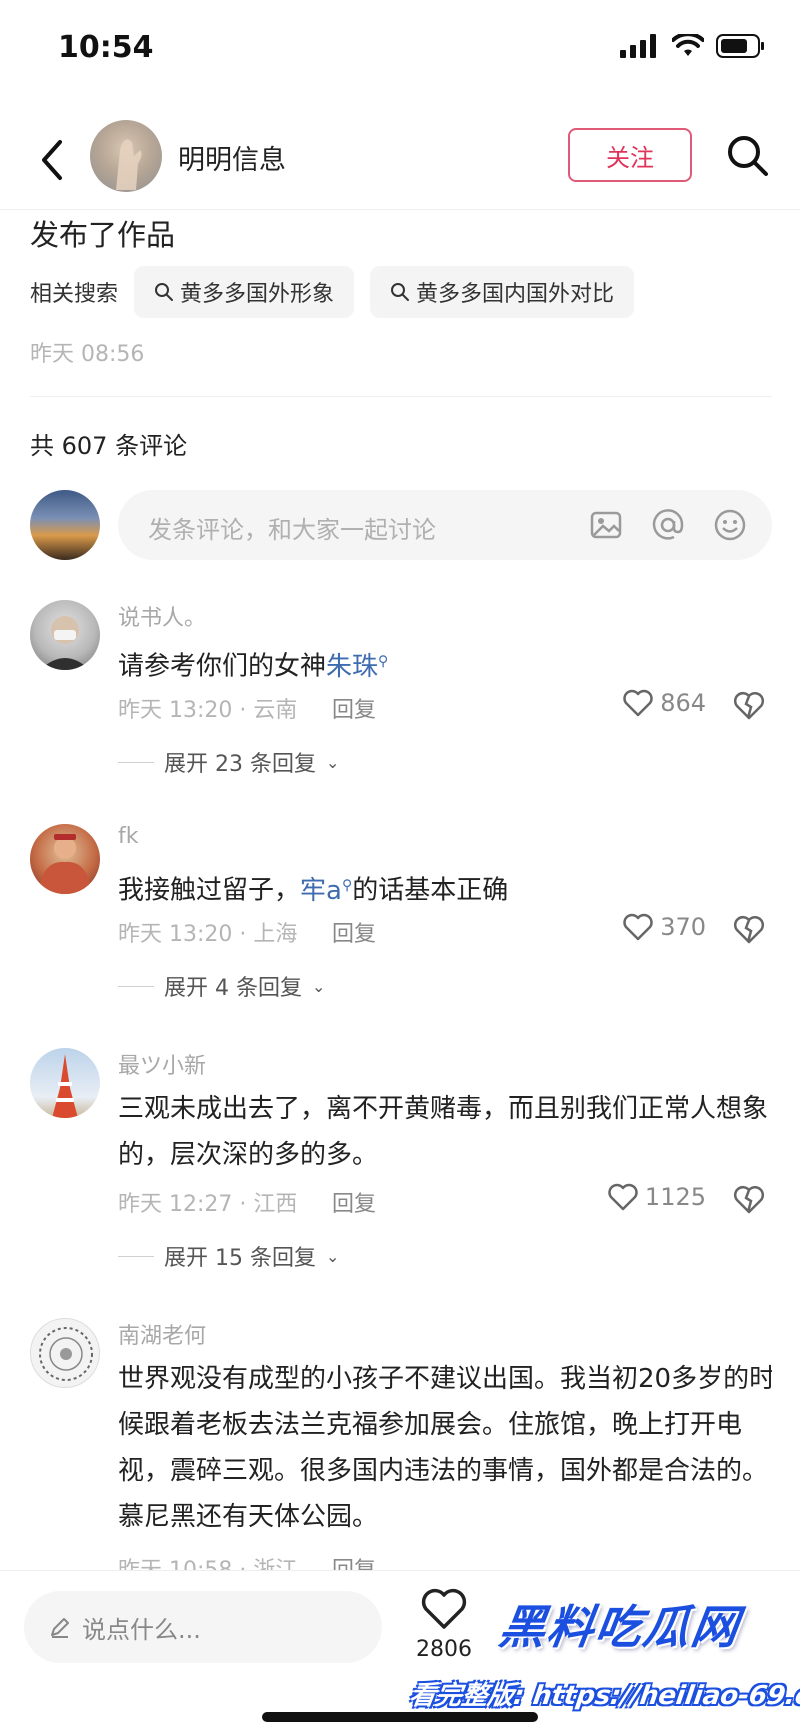 This screenshot has width=800, height=1733. Describe the element at coordinates (606, 525) in the screenshot. I see `image-icon` at that location.